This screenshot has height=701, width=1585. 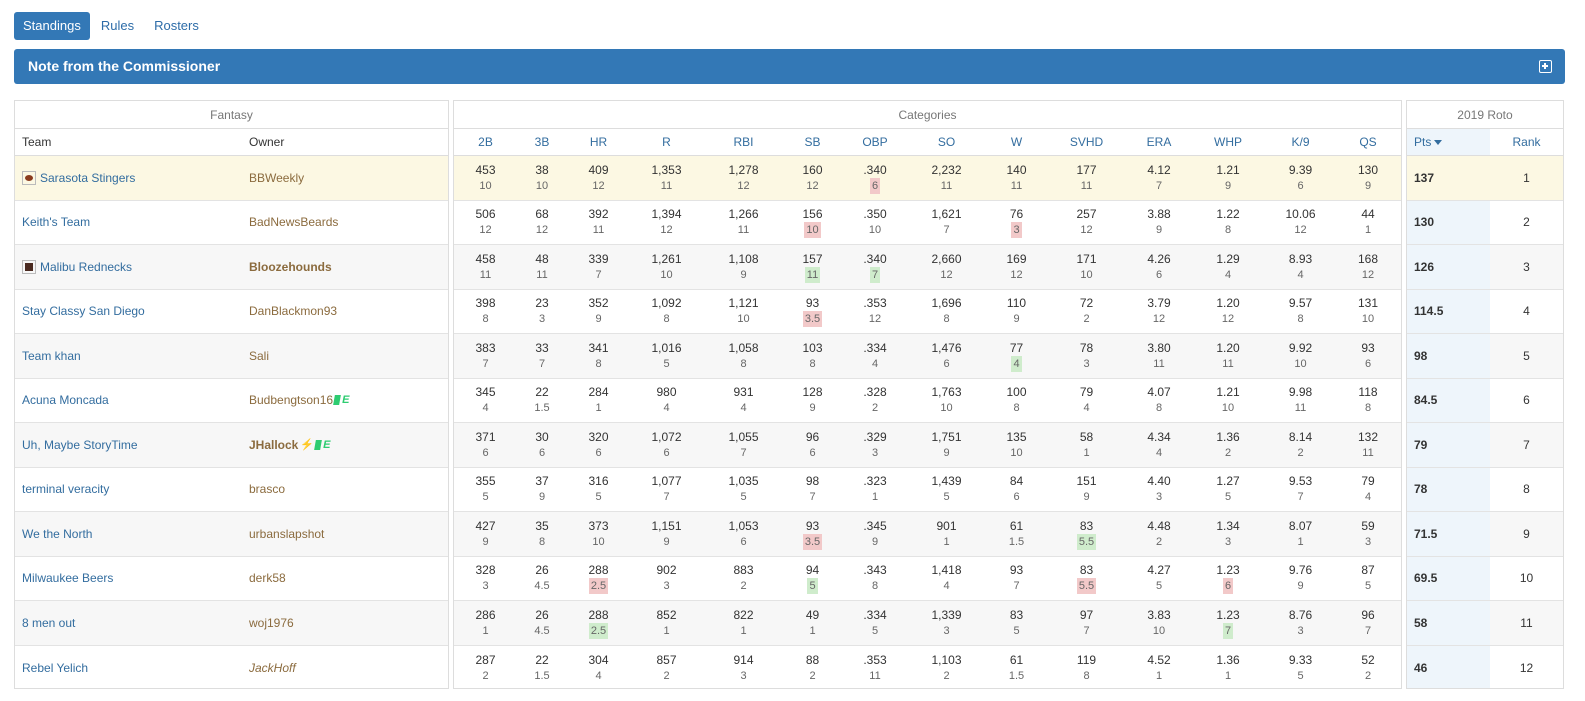 What do you see at coordinates (875, 142) in the screenshot?
I see `category-header-obp: OBP` at bounding box center [875, 142].